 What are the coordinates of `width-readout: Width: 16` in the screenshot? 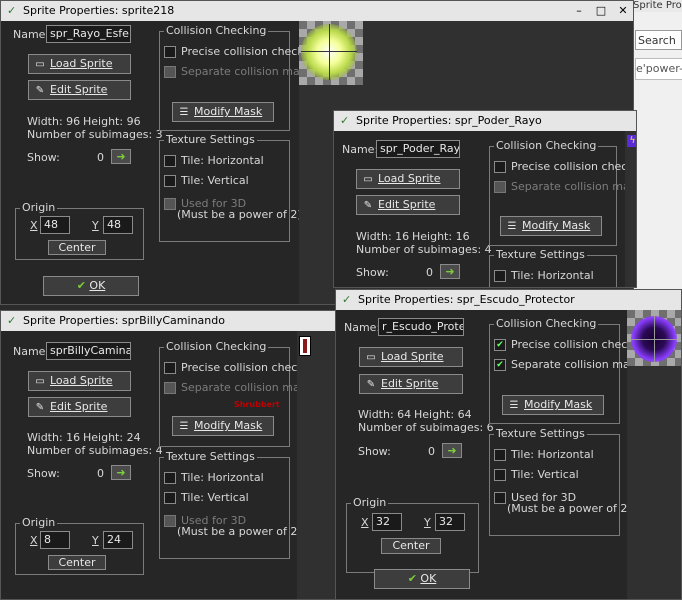 It's located at (54, 437).